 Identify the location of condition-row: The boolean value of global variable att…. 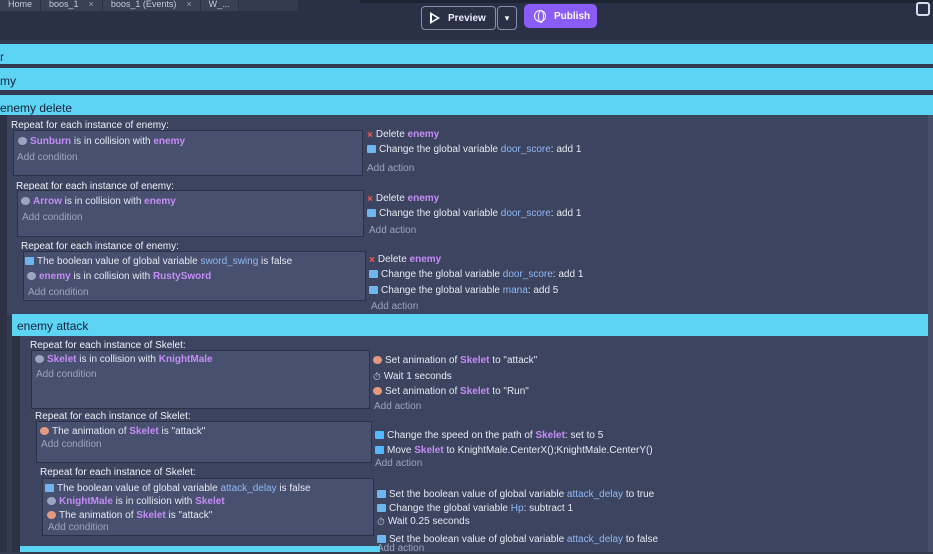
(178, 488).